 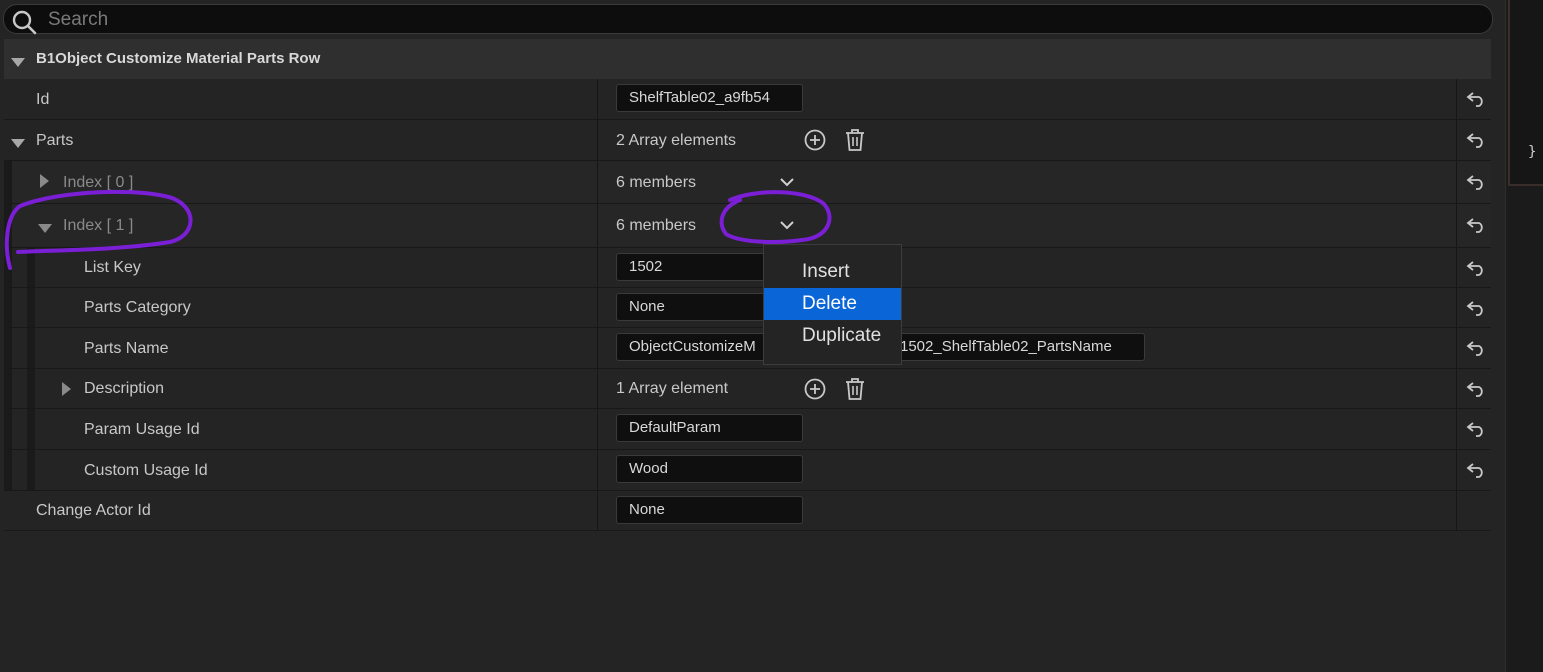 I want to click on id-field: ShelfTable02_a9fb54, so click(x=709, y=98).